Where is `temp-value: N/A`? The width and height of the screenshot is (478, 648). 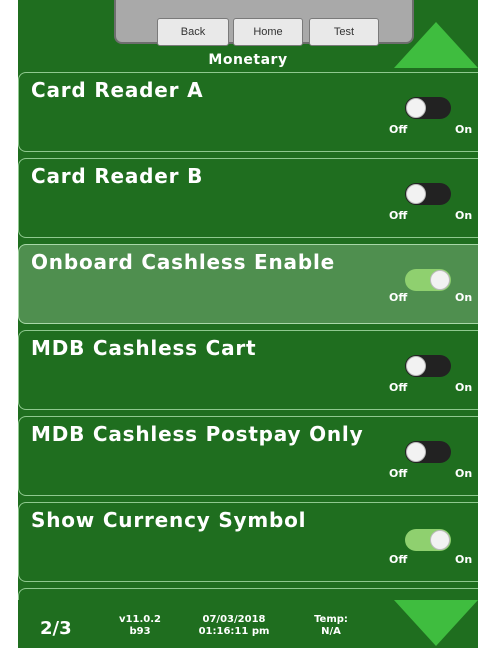 temp-value: N/A is located at coordinates (331, 631).